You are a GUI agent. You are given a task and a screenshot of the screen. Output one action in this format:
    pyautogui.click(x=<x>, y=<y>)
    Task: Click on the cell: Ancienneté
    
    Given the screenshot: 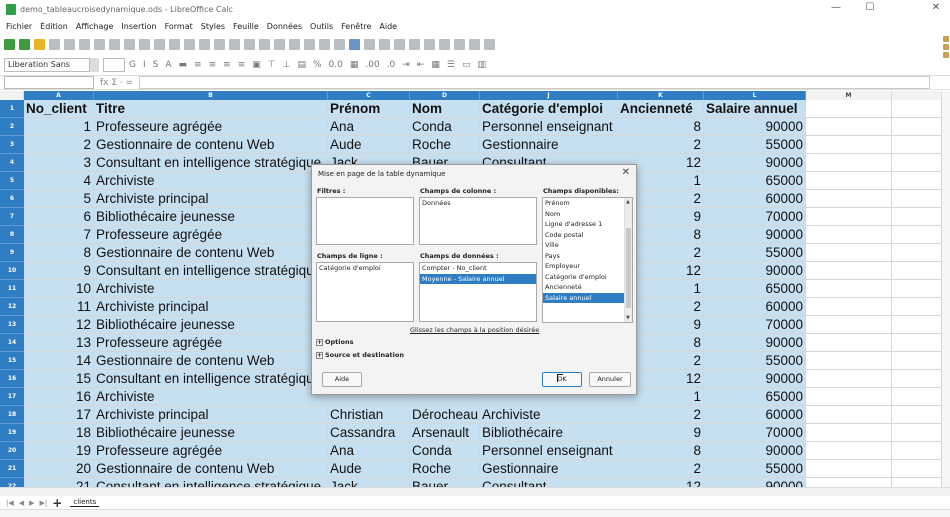 What is the action you would take?
    pyautogui.click(x=661, y=109)
    